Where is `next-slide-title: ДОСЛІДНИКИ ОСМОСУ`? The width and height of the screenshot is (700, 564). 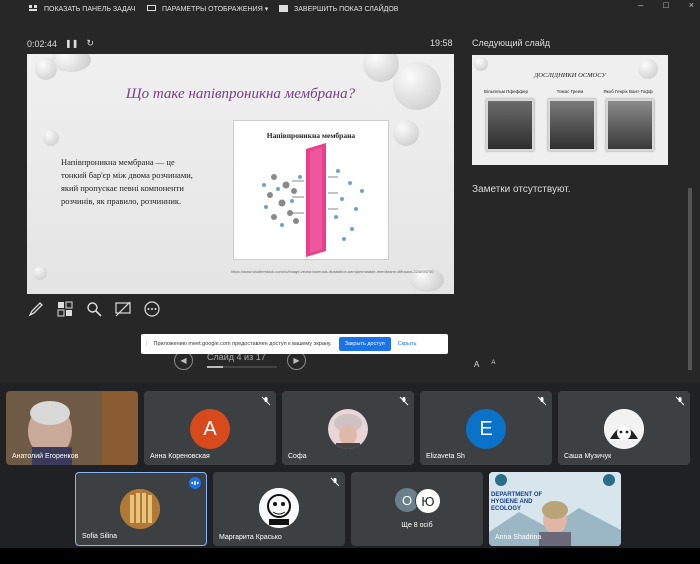
next-slide-title: ДОСЛІДНИКИ ОСМОСУ is located at coordinates (570, 75).